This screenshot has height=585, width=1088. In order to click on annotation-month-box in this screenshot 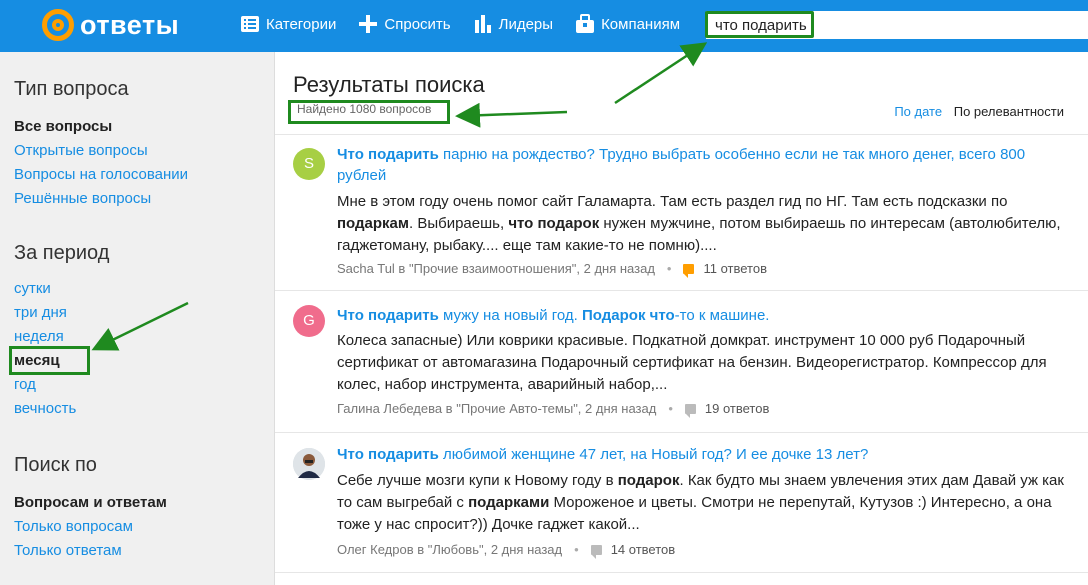, I will do `click(49, 360)`.